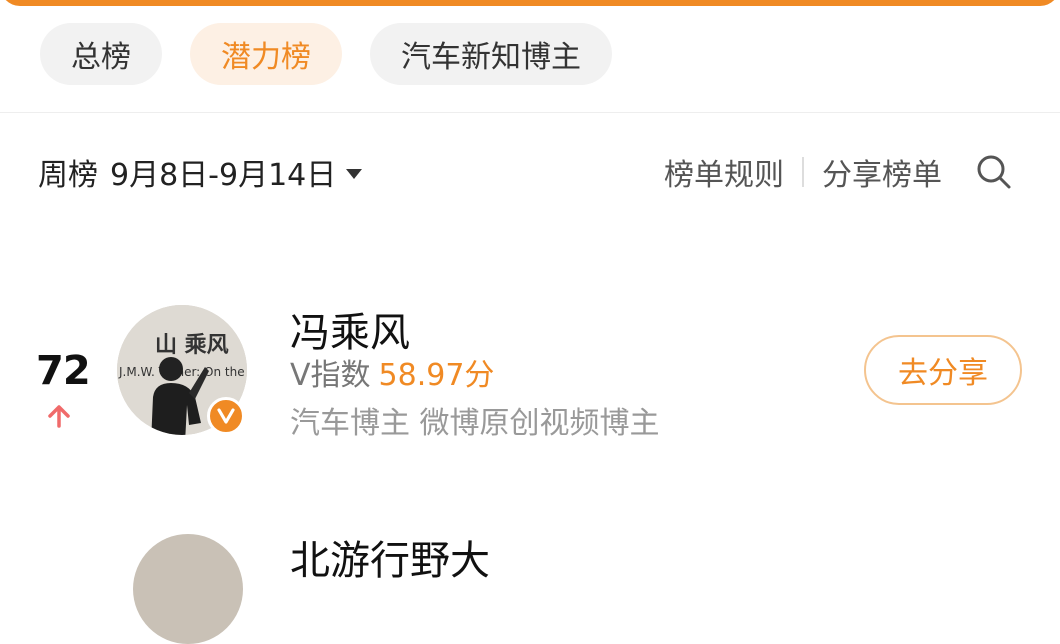 The width and height of the screenshot is (1060, 644). Describe the element at coordinates (266, 54) in the screenshot. I see `tab-potential: 潜力榜` at that location.